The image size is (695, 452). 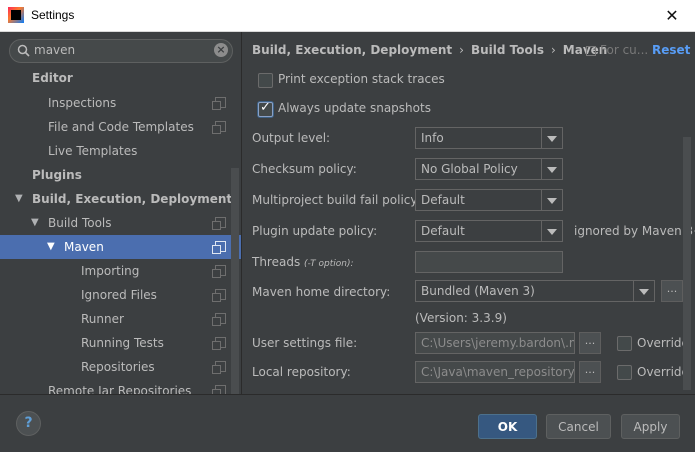 What do you see at coordinates (304, 169) in the screenshot?
I see `checksum-policy-label: Checksum policy:` at bounding box center [304, 169].